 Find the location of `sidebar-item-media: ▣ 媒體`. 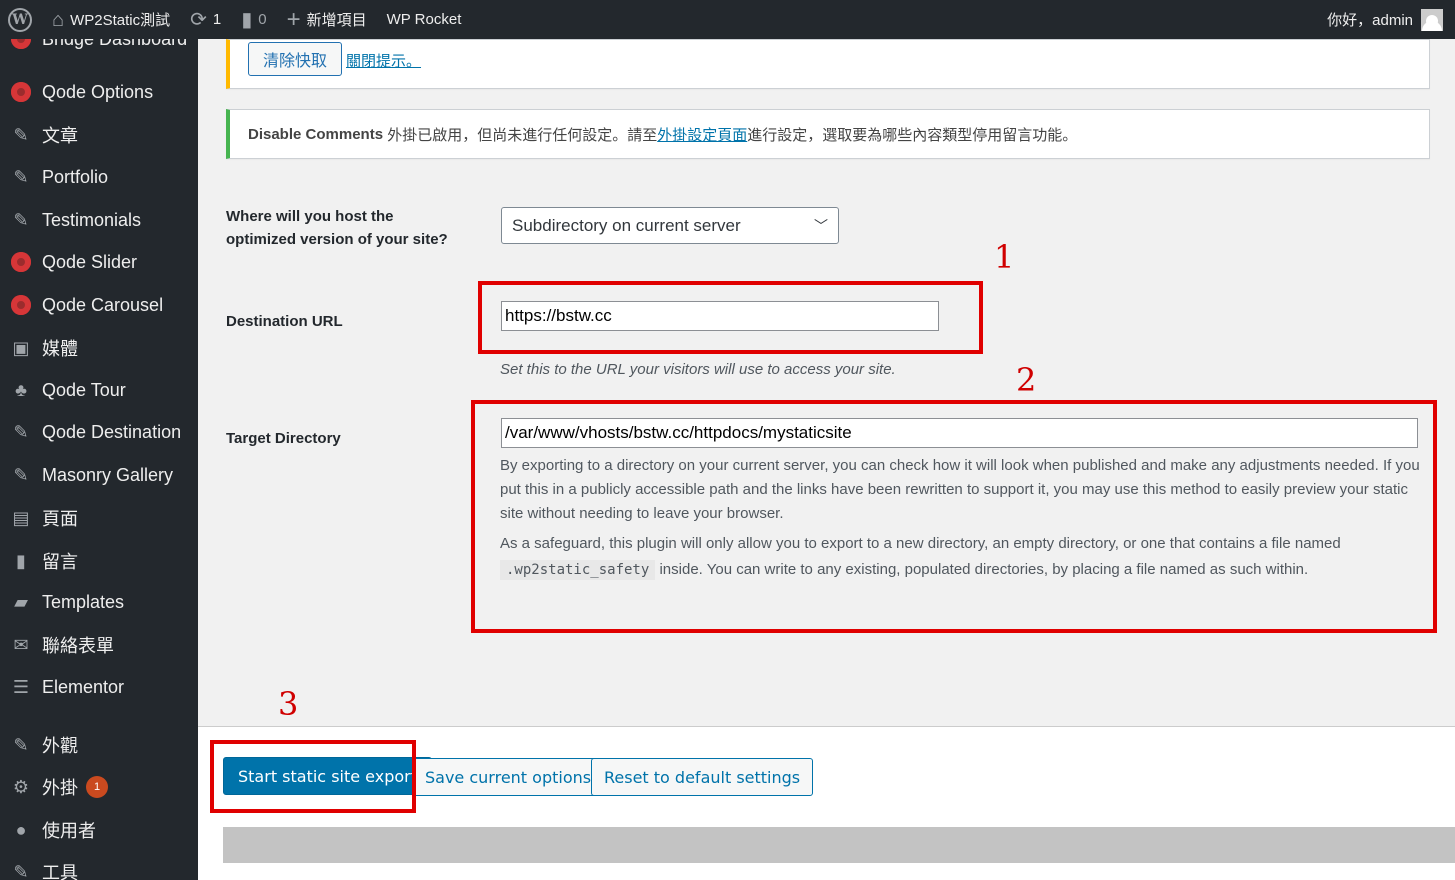

sidebar-item-media: ▣ 媒體 is located at coordinates (99, 348).